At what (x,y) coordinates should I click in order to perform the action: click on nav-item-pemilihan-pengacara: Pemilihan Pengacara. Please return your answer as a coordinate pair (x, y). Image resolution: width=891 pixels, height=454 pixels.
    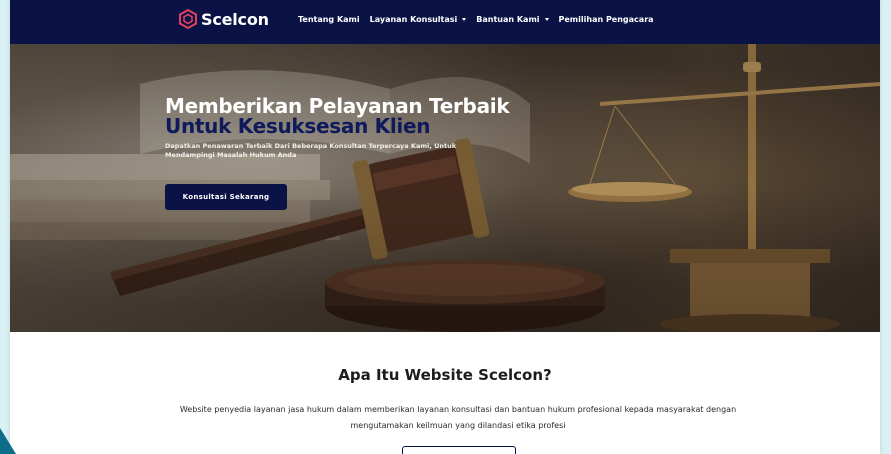
    Looking at the image, I should click on (606, 19).